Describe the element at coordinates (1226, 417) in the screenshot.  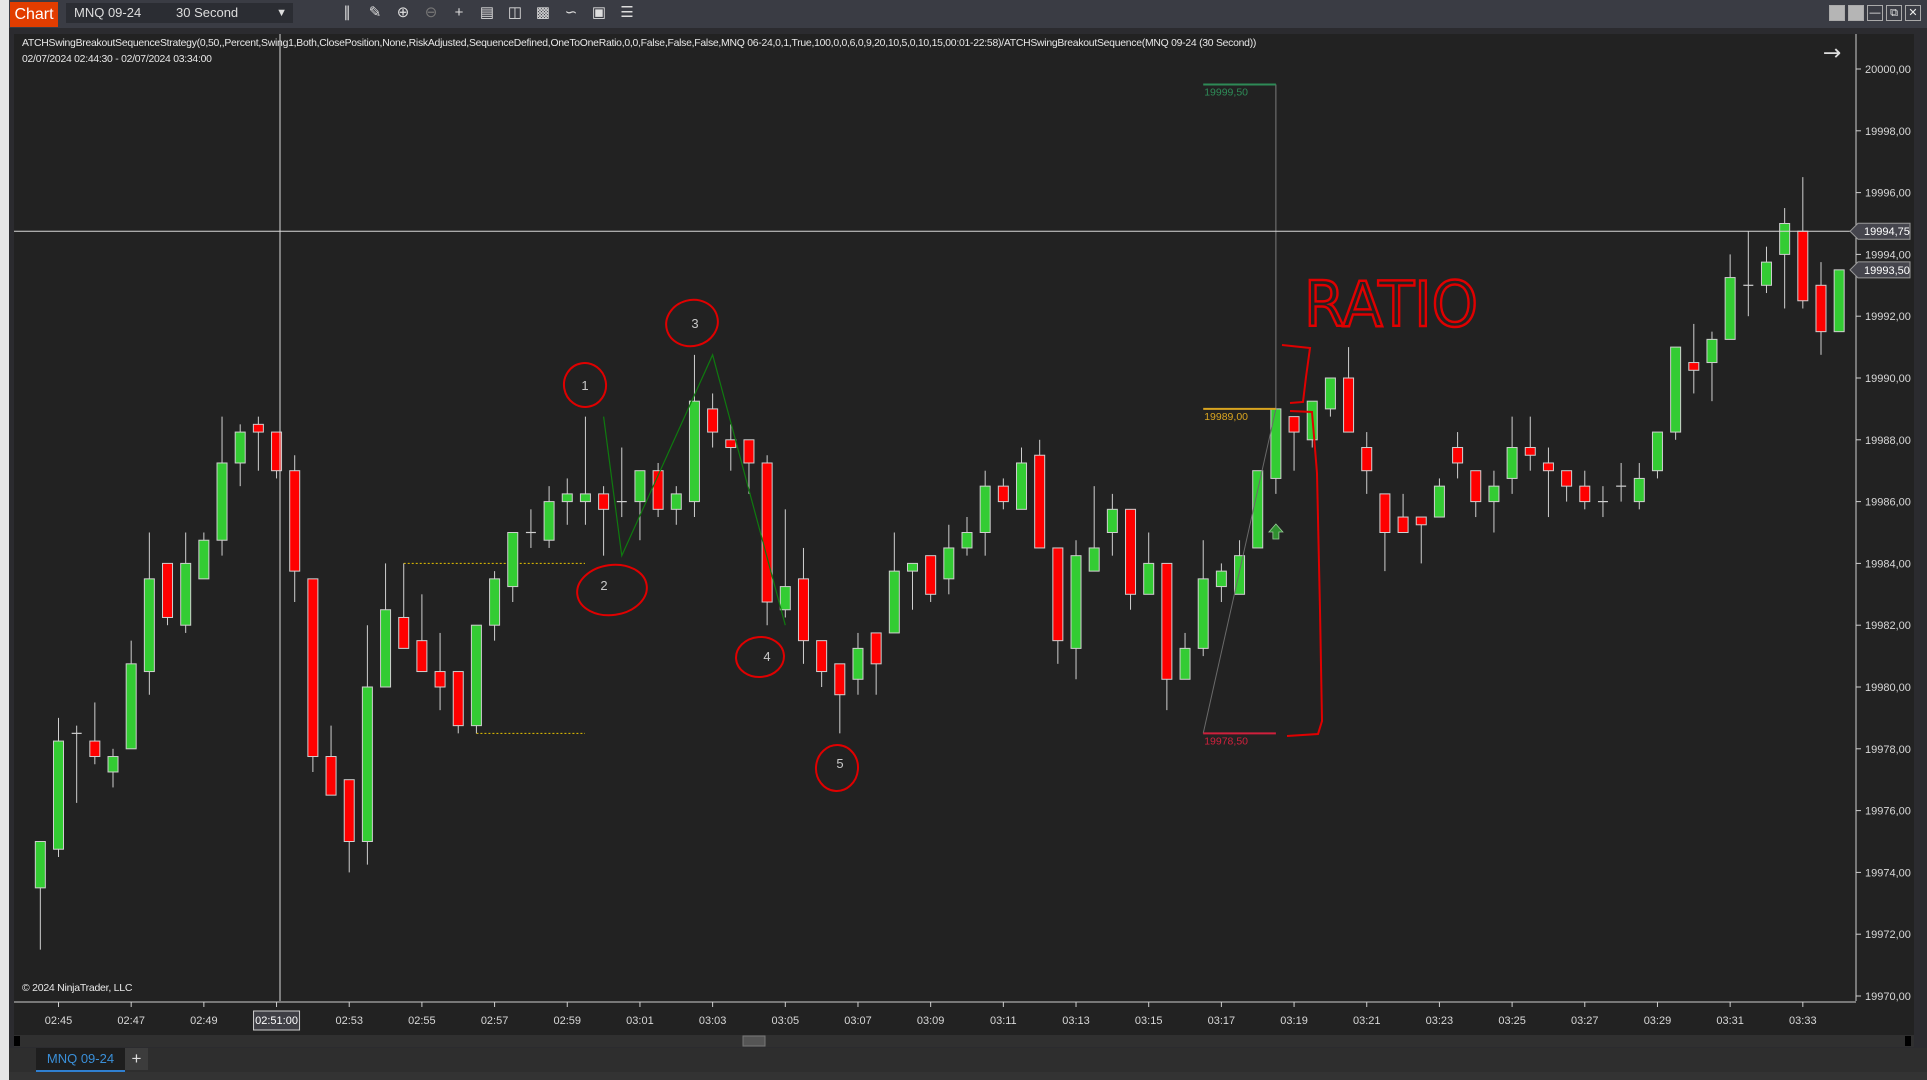
I see `entry-label: 19989,00` at that location.